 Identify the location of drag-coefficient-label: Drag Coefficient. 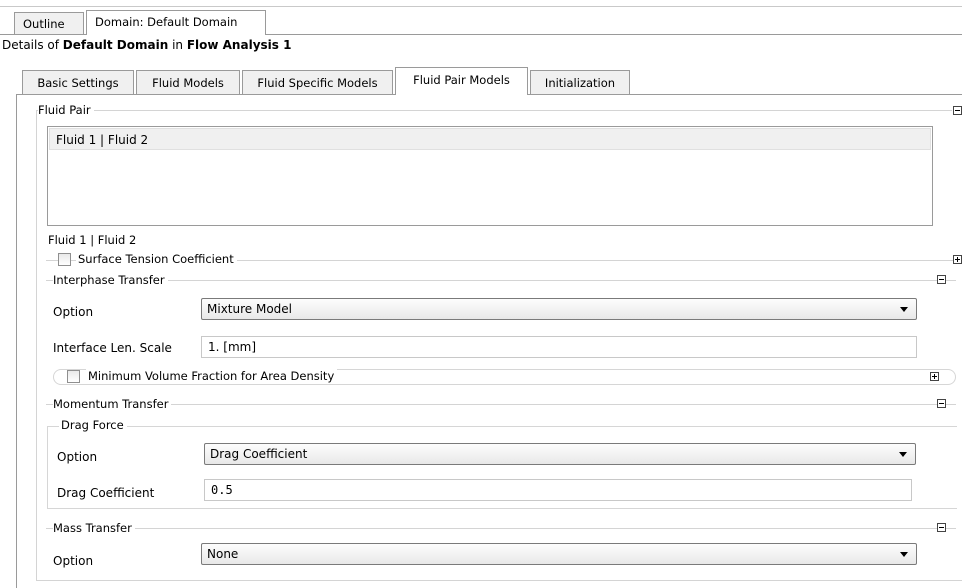
(106, 493).